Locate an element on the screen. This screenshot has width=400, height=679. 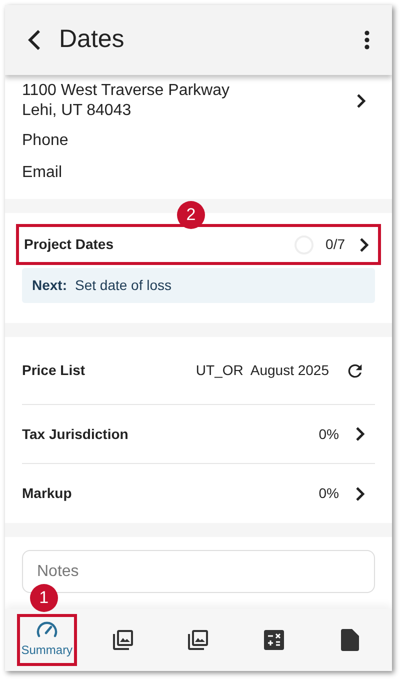
callout-badge: 2 is located at coordinates (191, 215).